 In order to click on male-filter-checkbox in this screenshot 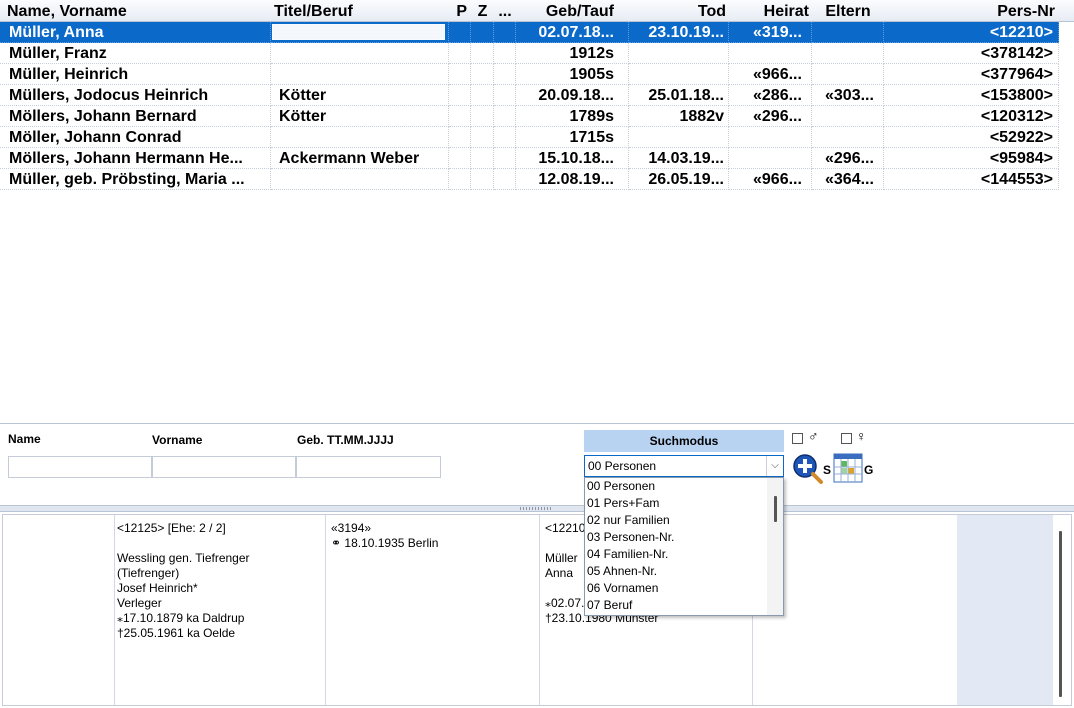, I will do `click(797, 438)`.